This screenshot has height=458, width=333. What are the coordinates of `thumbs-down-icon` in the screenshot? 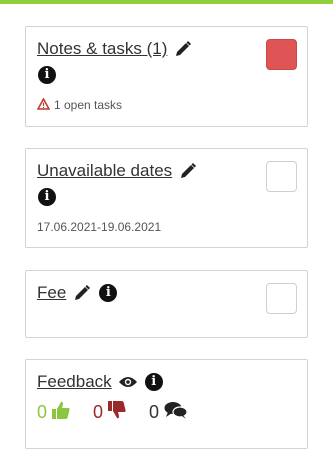 It's located at (117, 412).